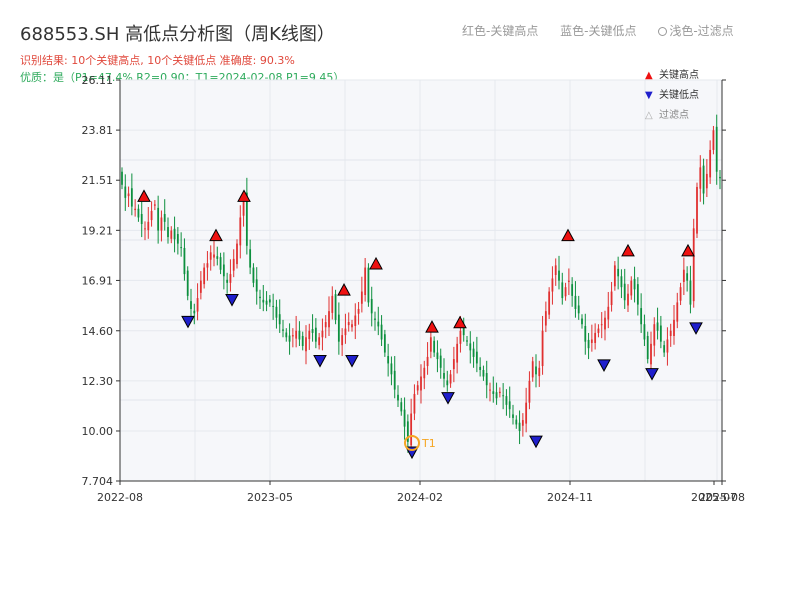 This screenshot has height=600, width=800. I want to click on t1-label: T1, so click(428, 443).